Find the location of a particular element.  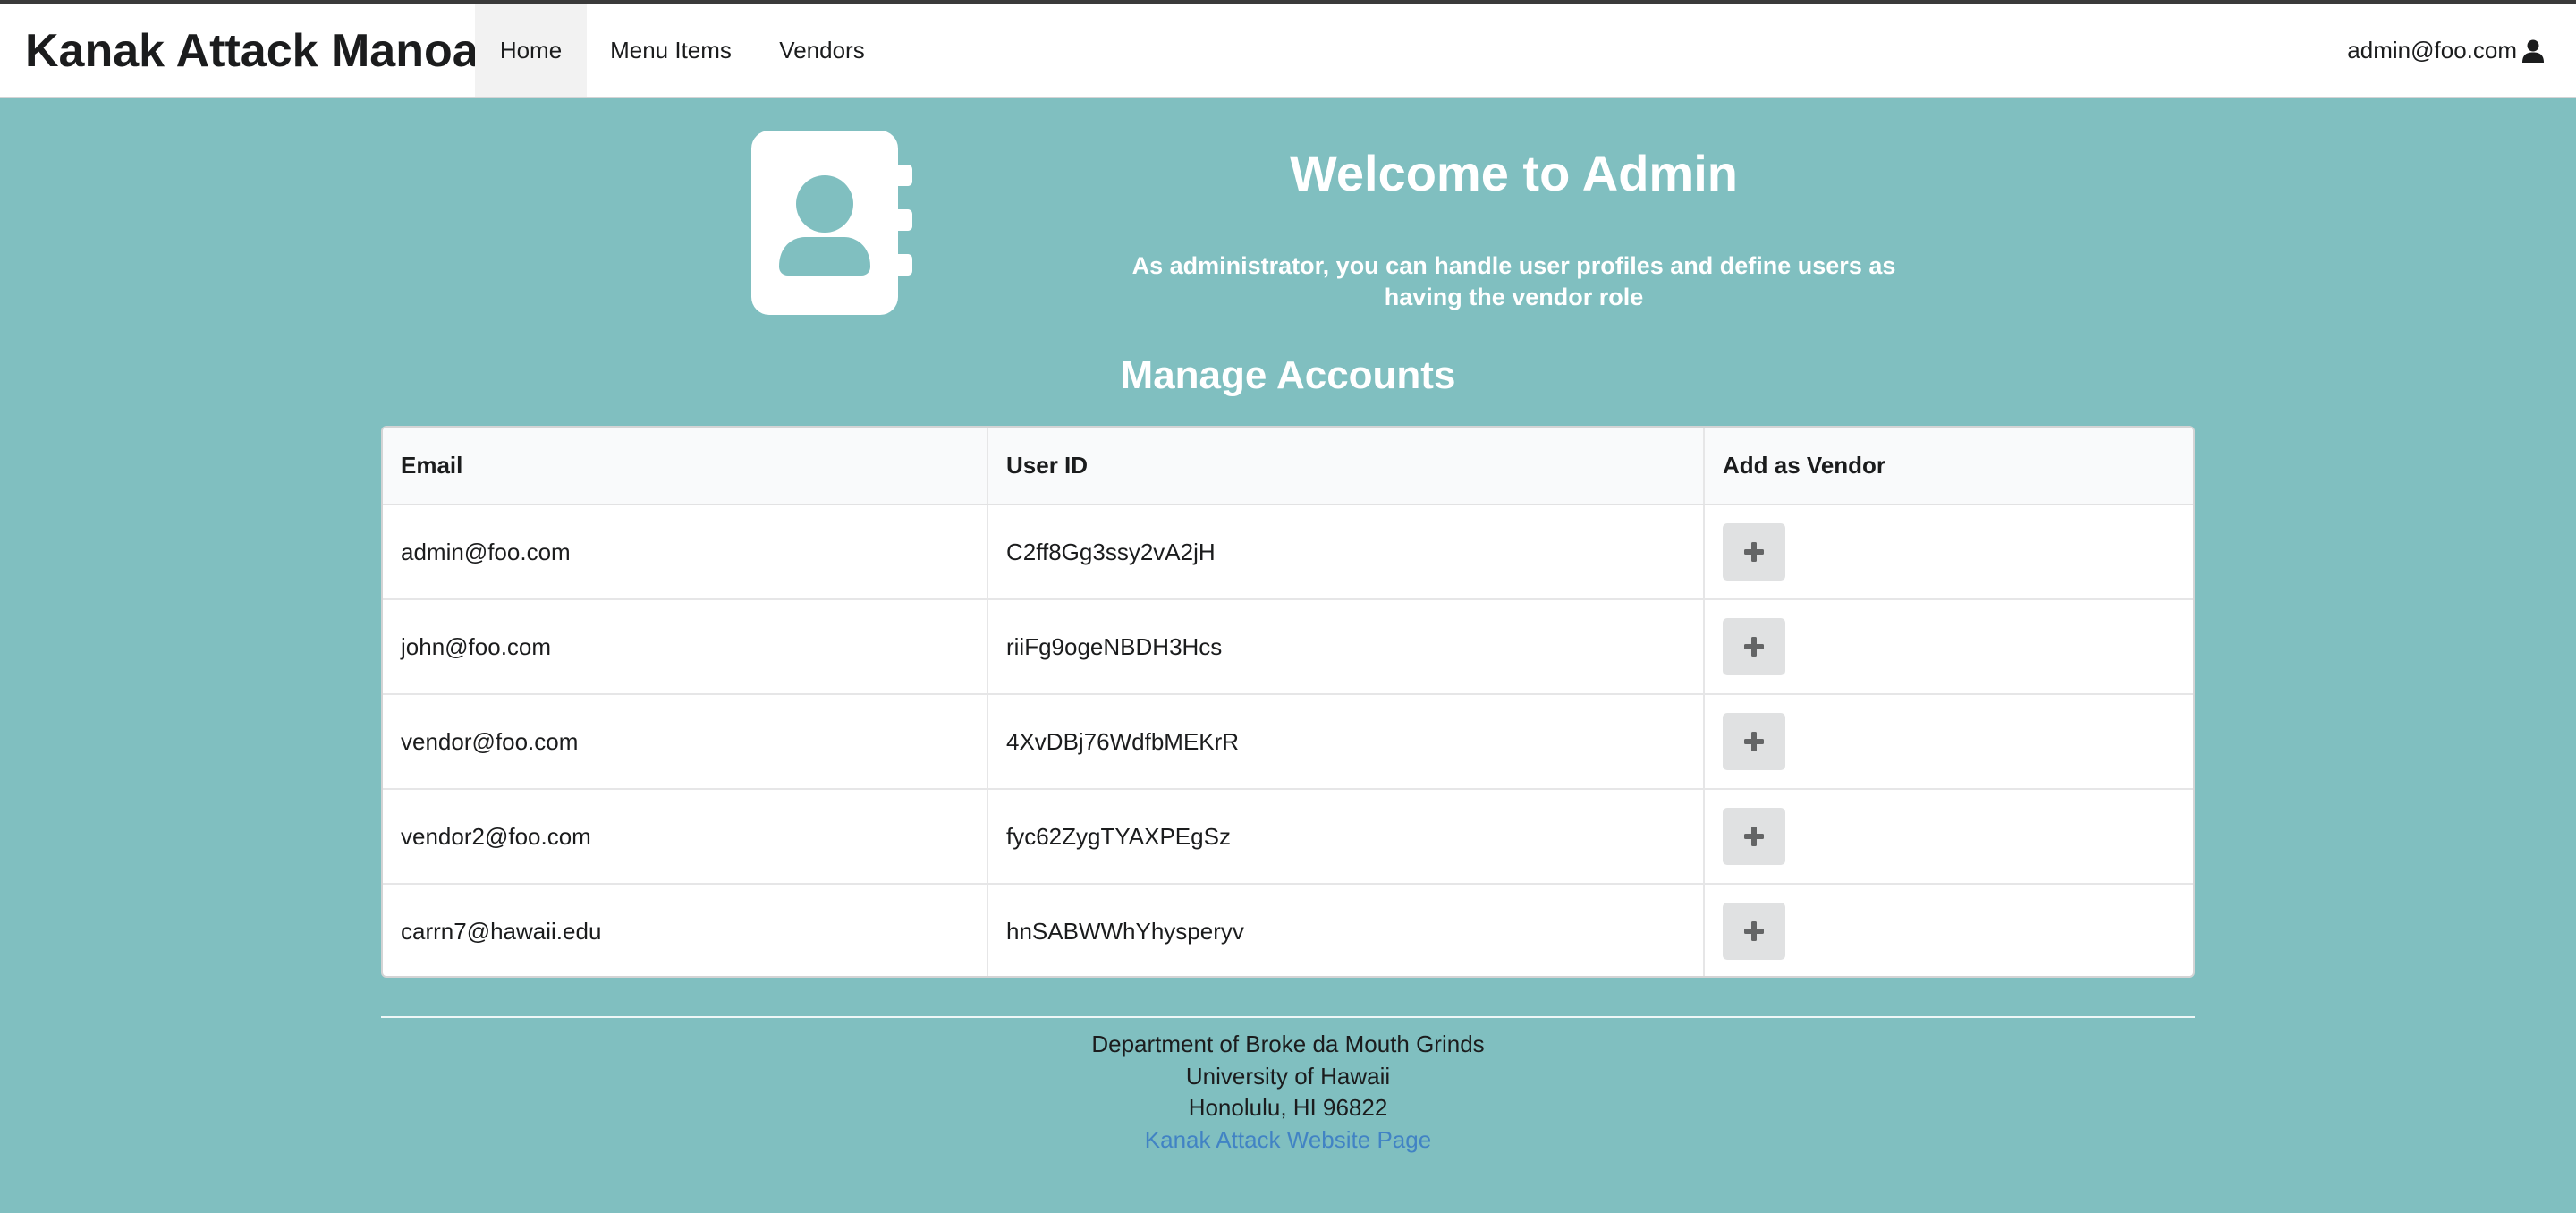

cell-user-id: 4XvDBj76WdfbMEKrR is located at coordinates (1345, 741).